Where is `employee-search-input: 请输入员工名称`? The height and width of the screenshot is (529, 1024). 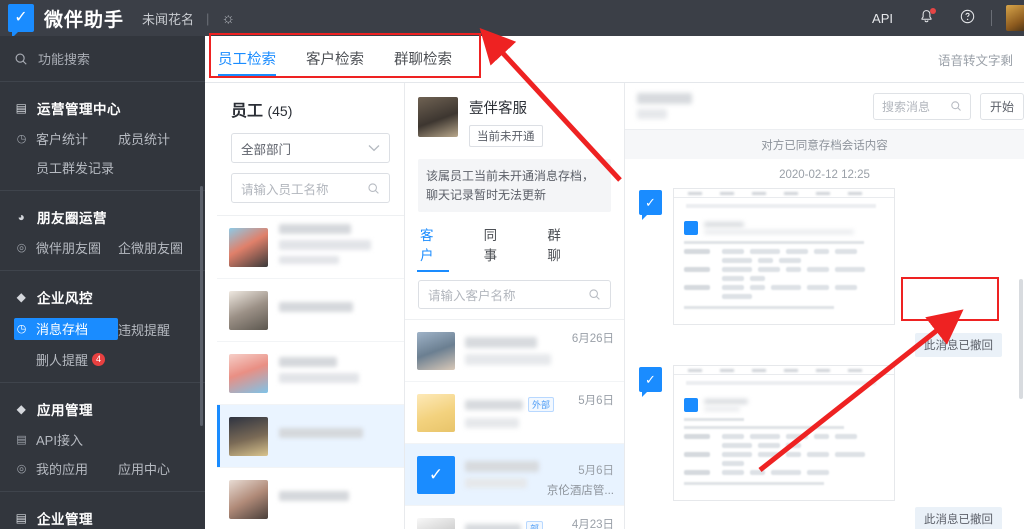 employee-search-input: 请输入员工名称 is located at coordinates (310, 188).